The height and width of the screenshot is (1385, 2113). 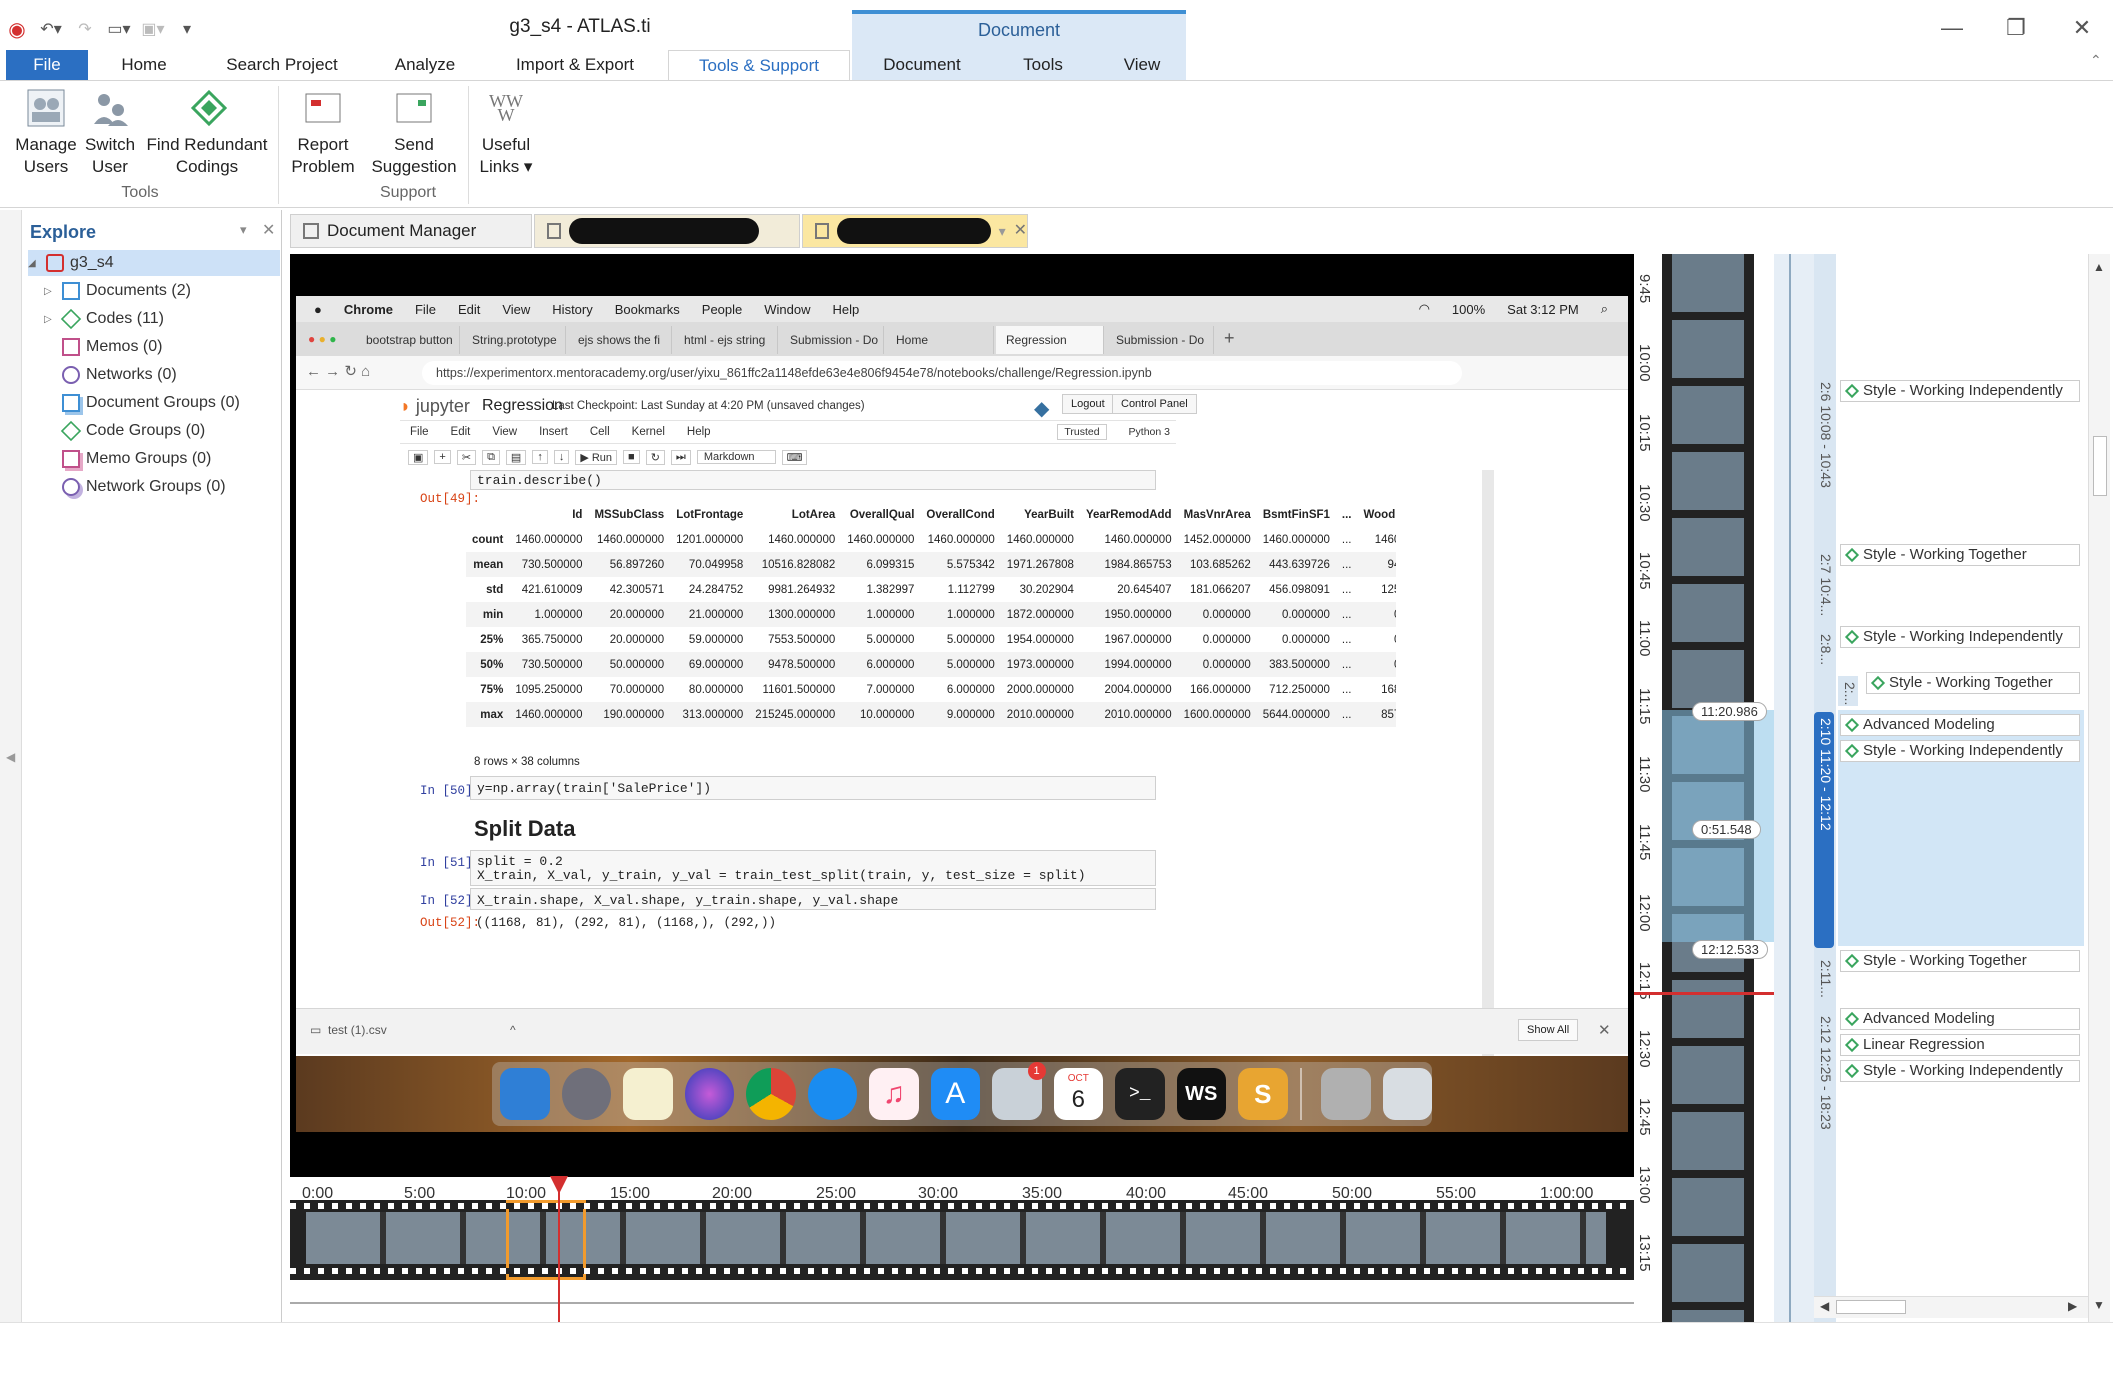 What do you see at coordinates (1043, 65) in the screenshot?
I see `tab-tools: Tools` at bounding box center [1043, 65].